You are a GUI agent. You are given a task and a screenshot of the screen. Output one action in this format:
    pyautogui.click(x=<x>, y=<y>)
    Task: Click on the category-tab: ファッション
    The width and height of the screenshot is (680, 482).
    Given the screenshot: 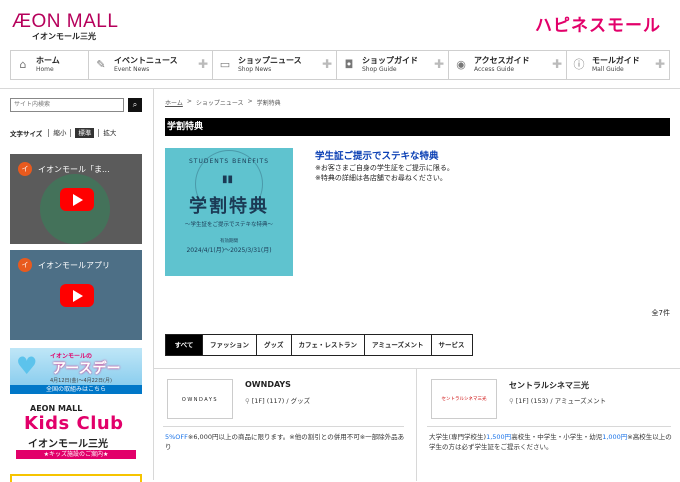 What is the action you would take?
    pyautogui.click(x=229, y=345)
    